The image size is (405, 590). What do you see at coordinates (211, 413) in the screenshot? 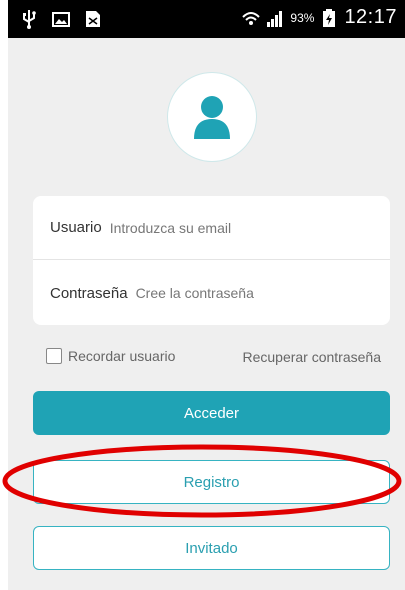
I see `login-button: Acceder` at bounding box center [211, 413].